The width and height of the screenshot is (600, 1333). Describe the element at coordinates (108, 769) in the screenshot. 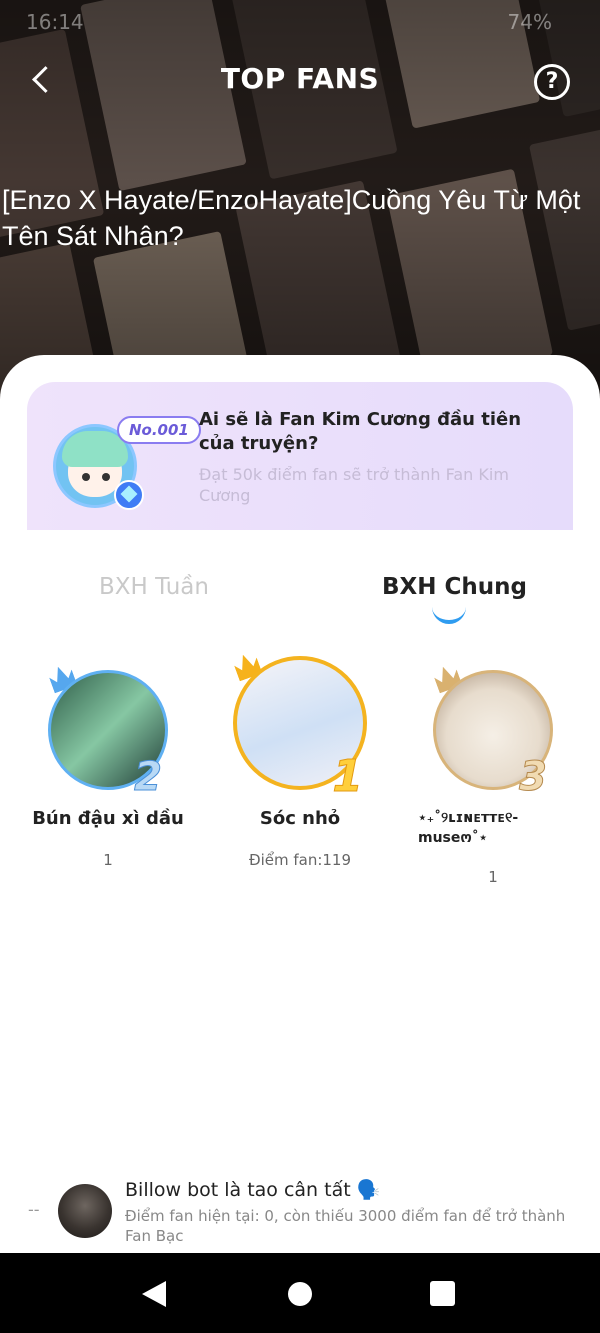

I see `rank-2-fan: 2 Bún đậu xì dầu 1` at that location.